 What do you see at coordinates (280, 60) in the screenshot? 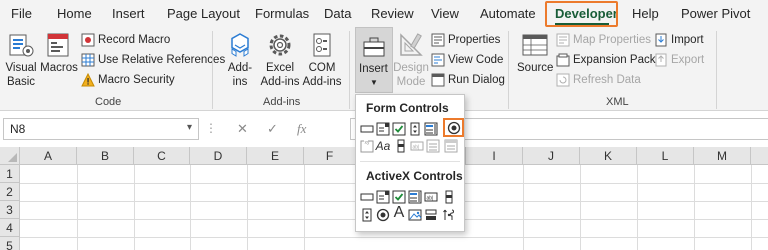
I see `excel-add-ins-button: Excel Add-ins` at bounding box center [280, 60].